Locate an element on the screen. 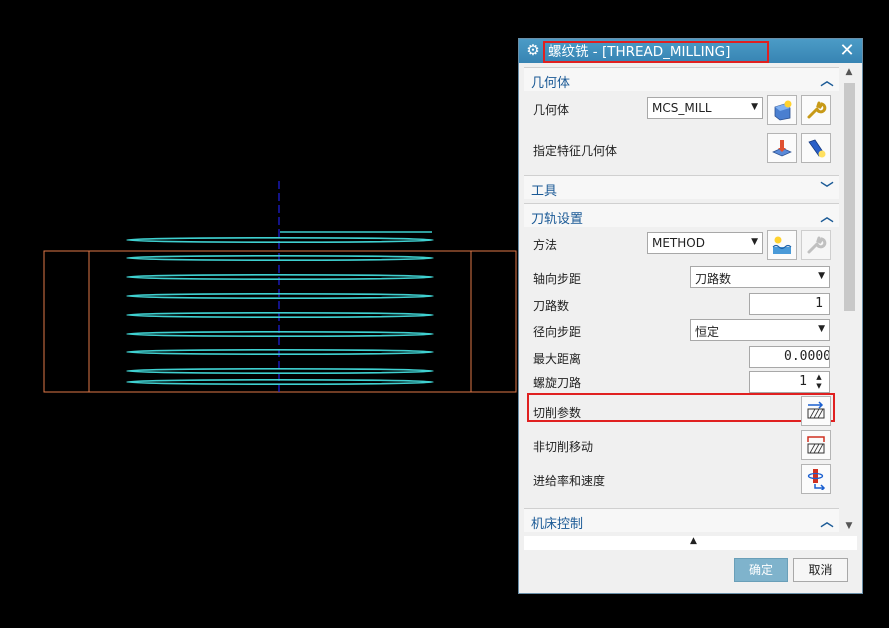  cut-parameters-icon is located at coordinates (816, 410).